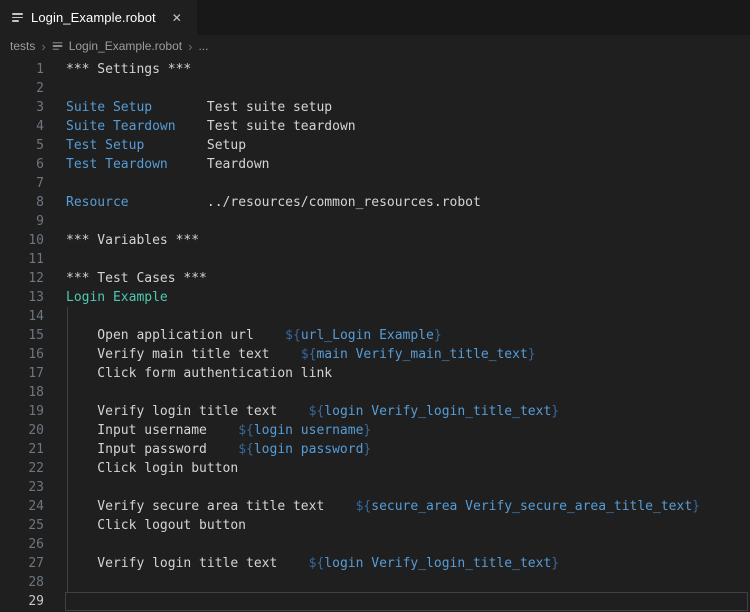  I want to click on code-line: 21 Input password ${login password}, so click(375, 449).